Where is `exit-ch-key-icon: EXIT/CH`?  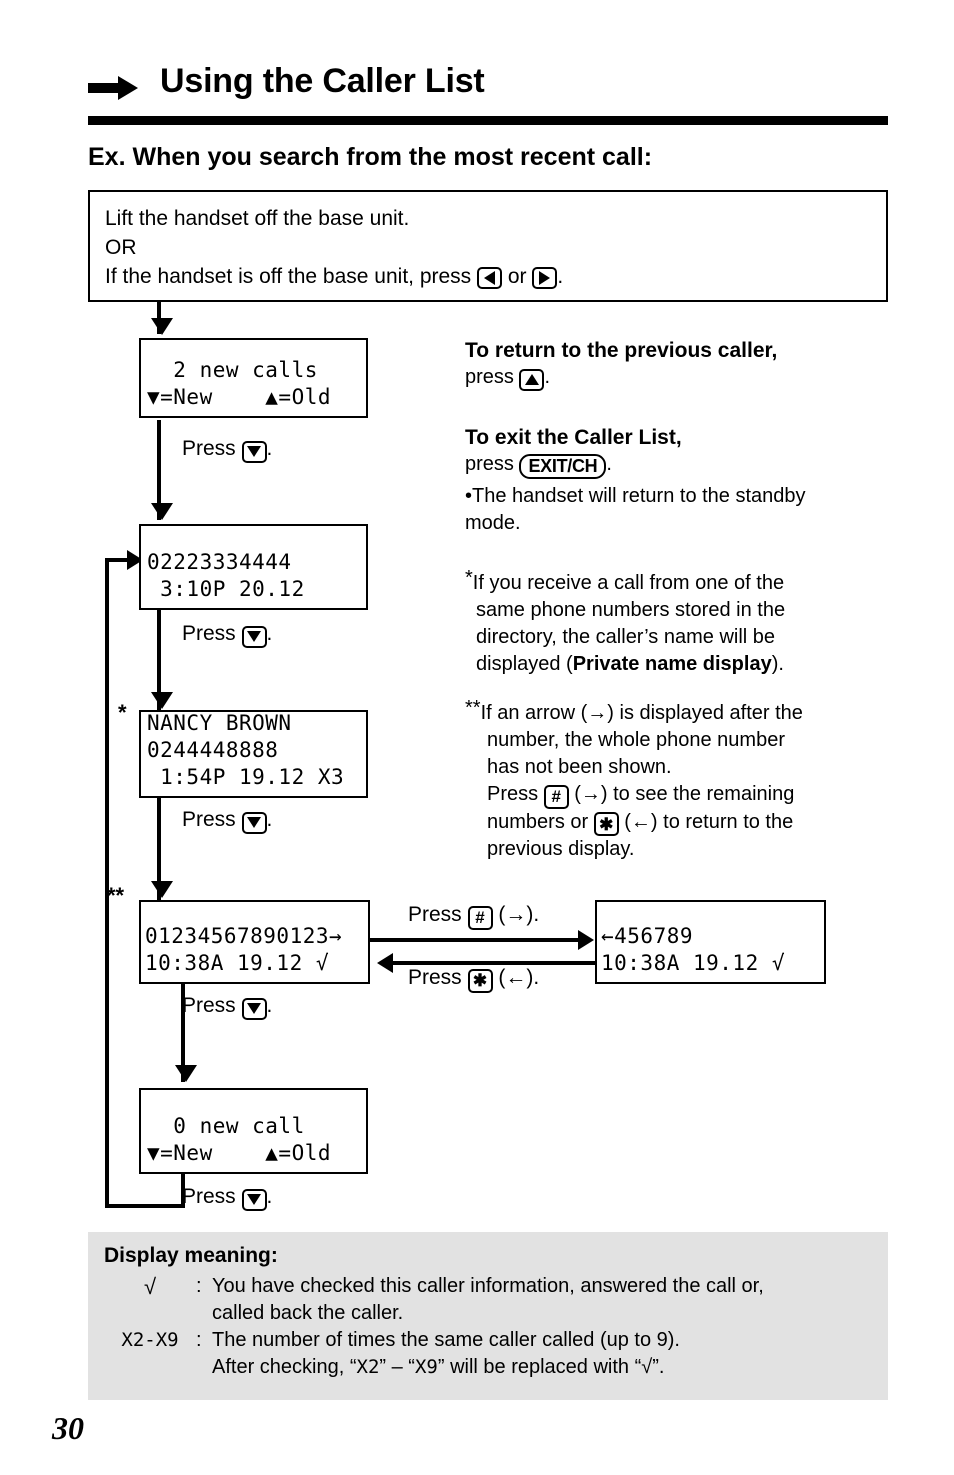 exit-ch-key-icon: EXIT/CH is located at coordinates (563, 466).